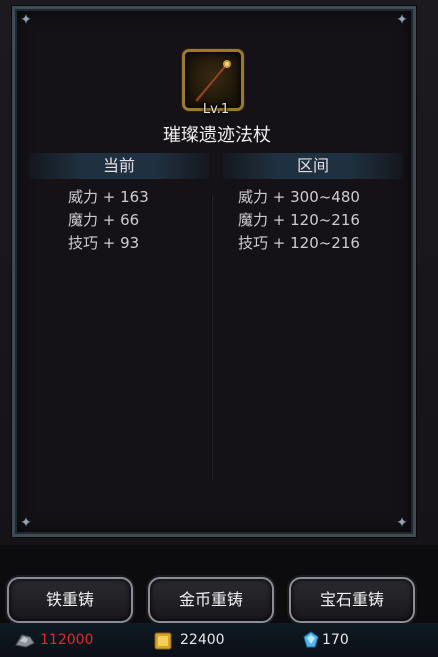  I want to click on item-name: 璀璨遗迹法杖, so click(217, 135).